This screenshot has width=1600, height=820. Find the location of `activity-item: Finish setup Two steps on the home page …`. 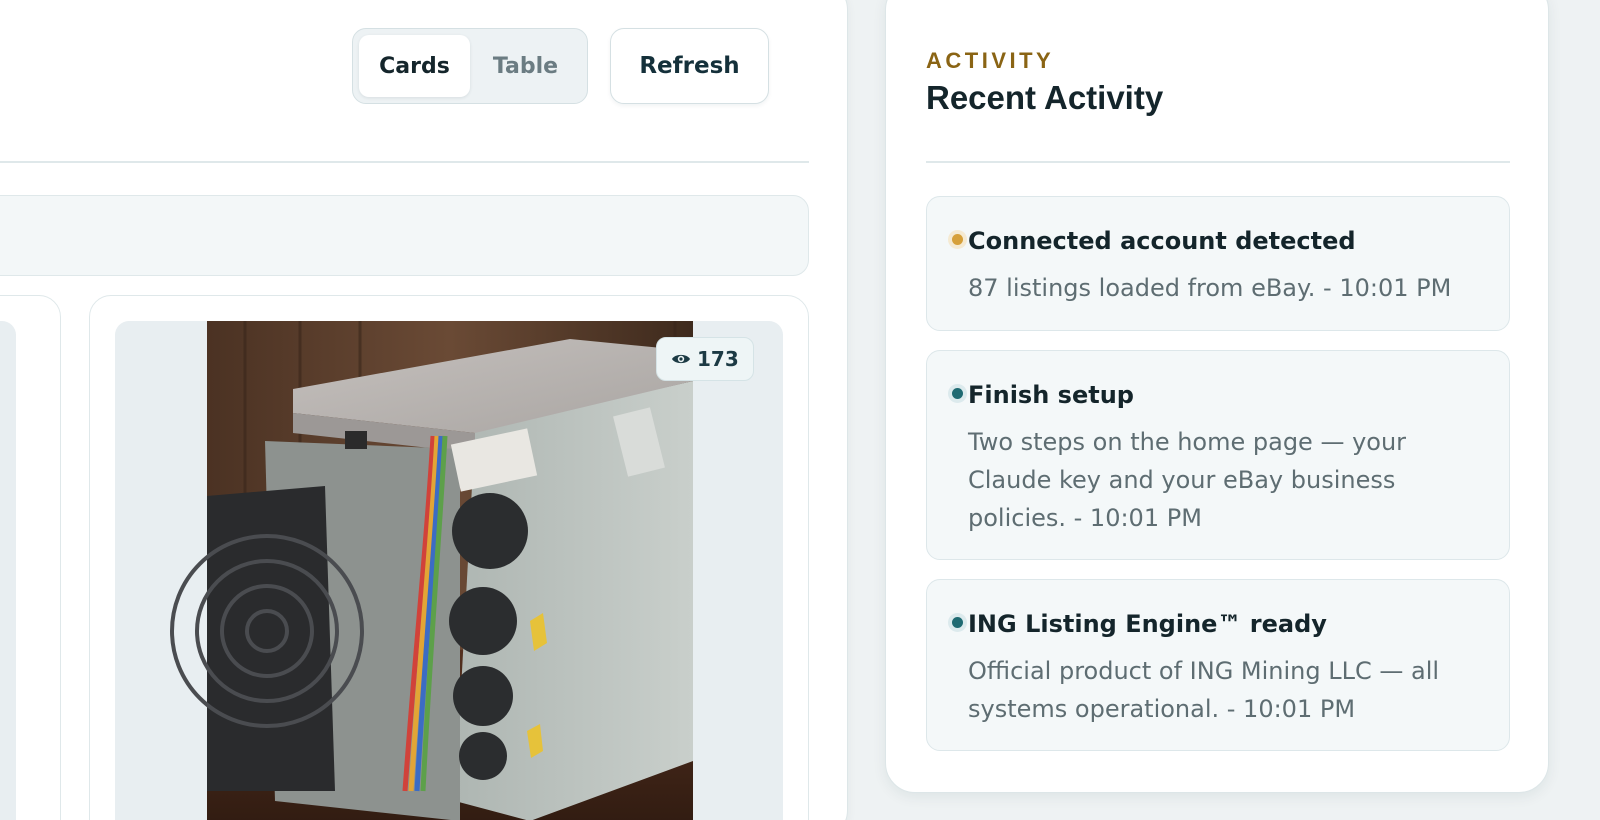

activity-item: Finish setup Two steps on the home page … is located at coordinates (1218, 455).